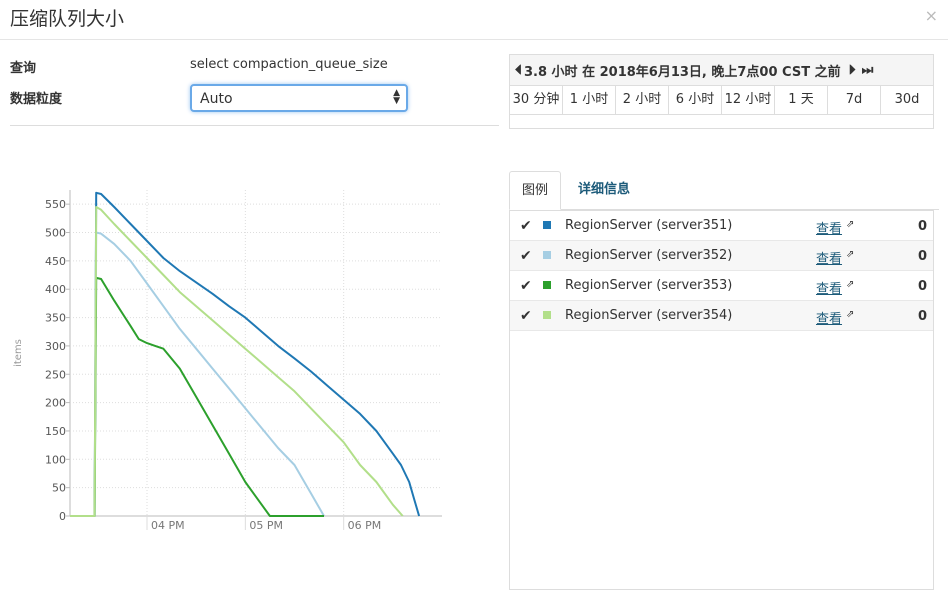 Image resolution: width=948 pixels, height=597 pixels. Describe the element at coordinates (216, 99) in the screenshot. I see `granularity-value: Auto` at that location.